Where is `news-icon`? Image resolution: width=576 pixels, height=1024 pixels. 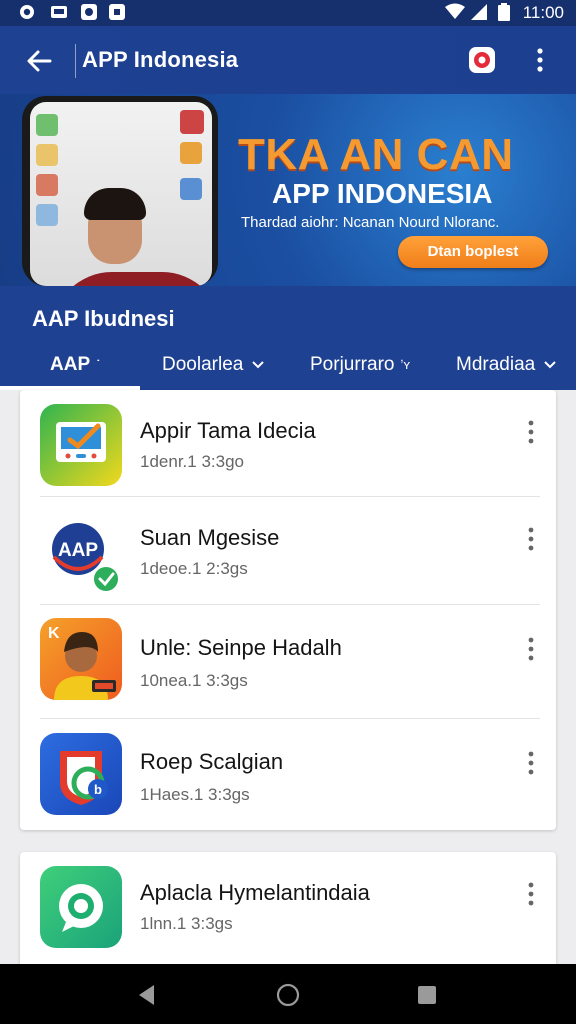 news-icon is located at coordinates (59, 12).